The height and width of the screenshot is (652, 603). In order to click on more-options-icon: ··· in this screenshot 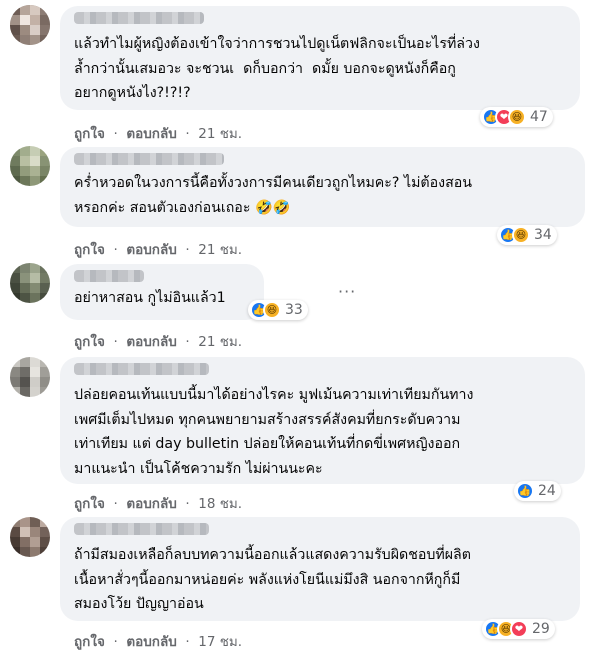, I will do `click(347, 291)`.